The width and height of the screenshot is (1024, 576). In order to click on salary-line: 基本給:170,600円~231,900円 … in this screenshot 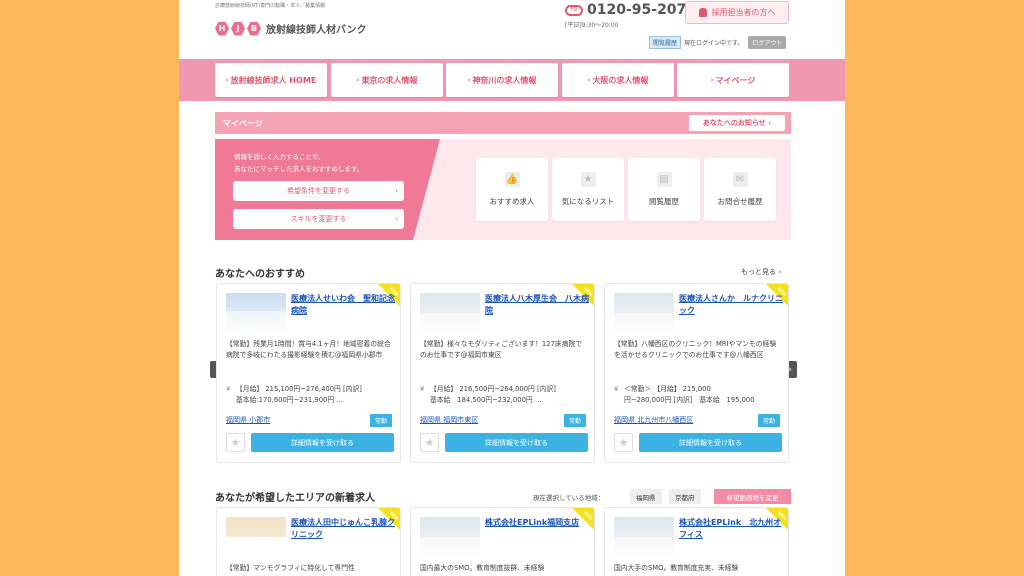, I will do `click(290, 400)`.